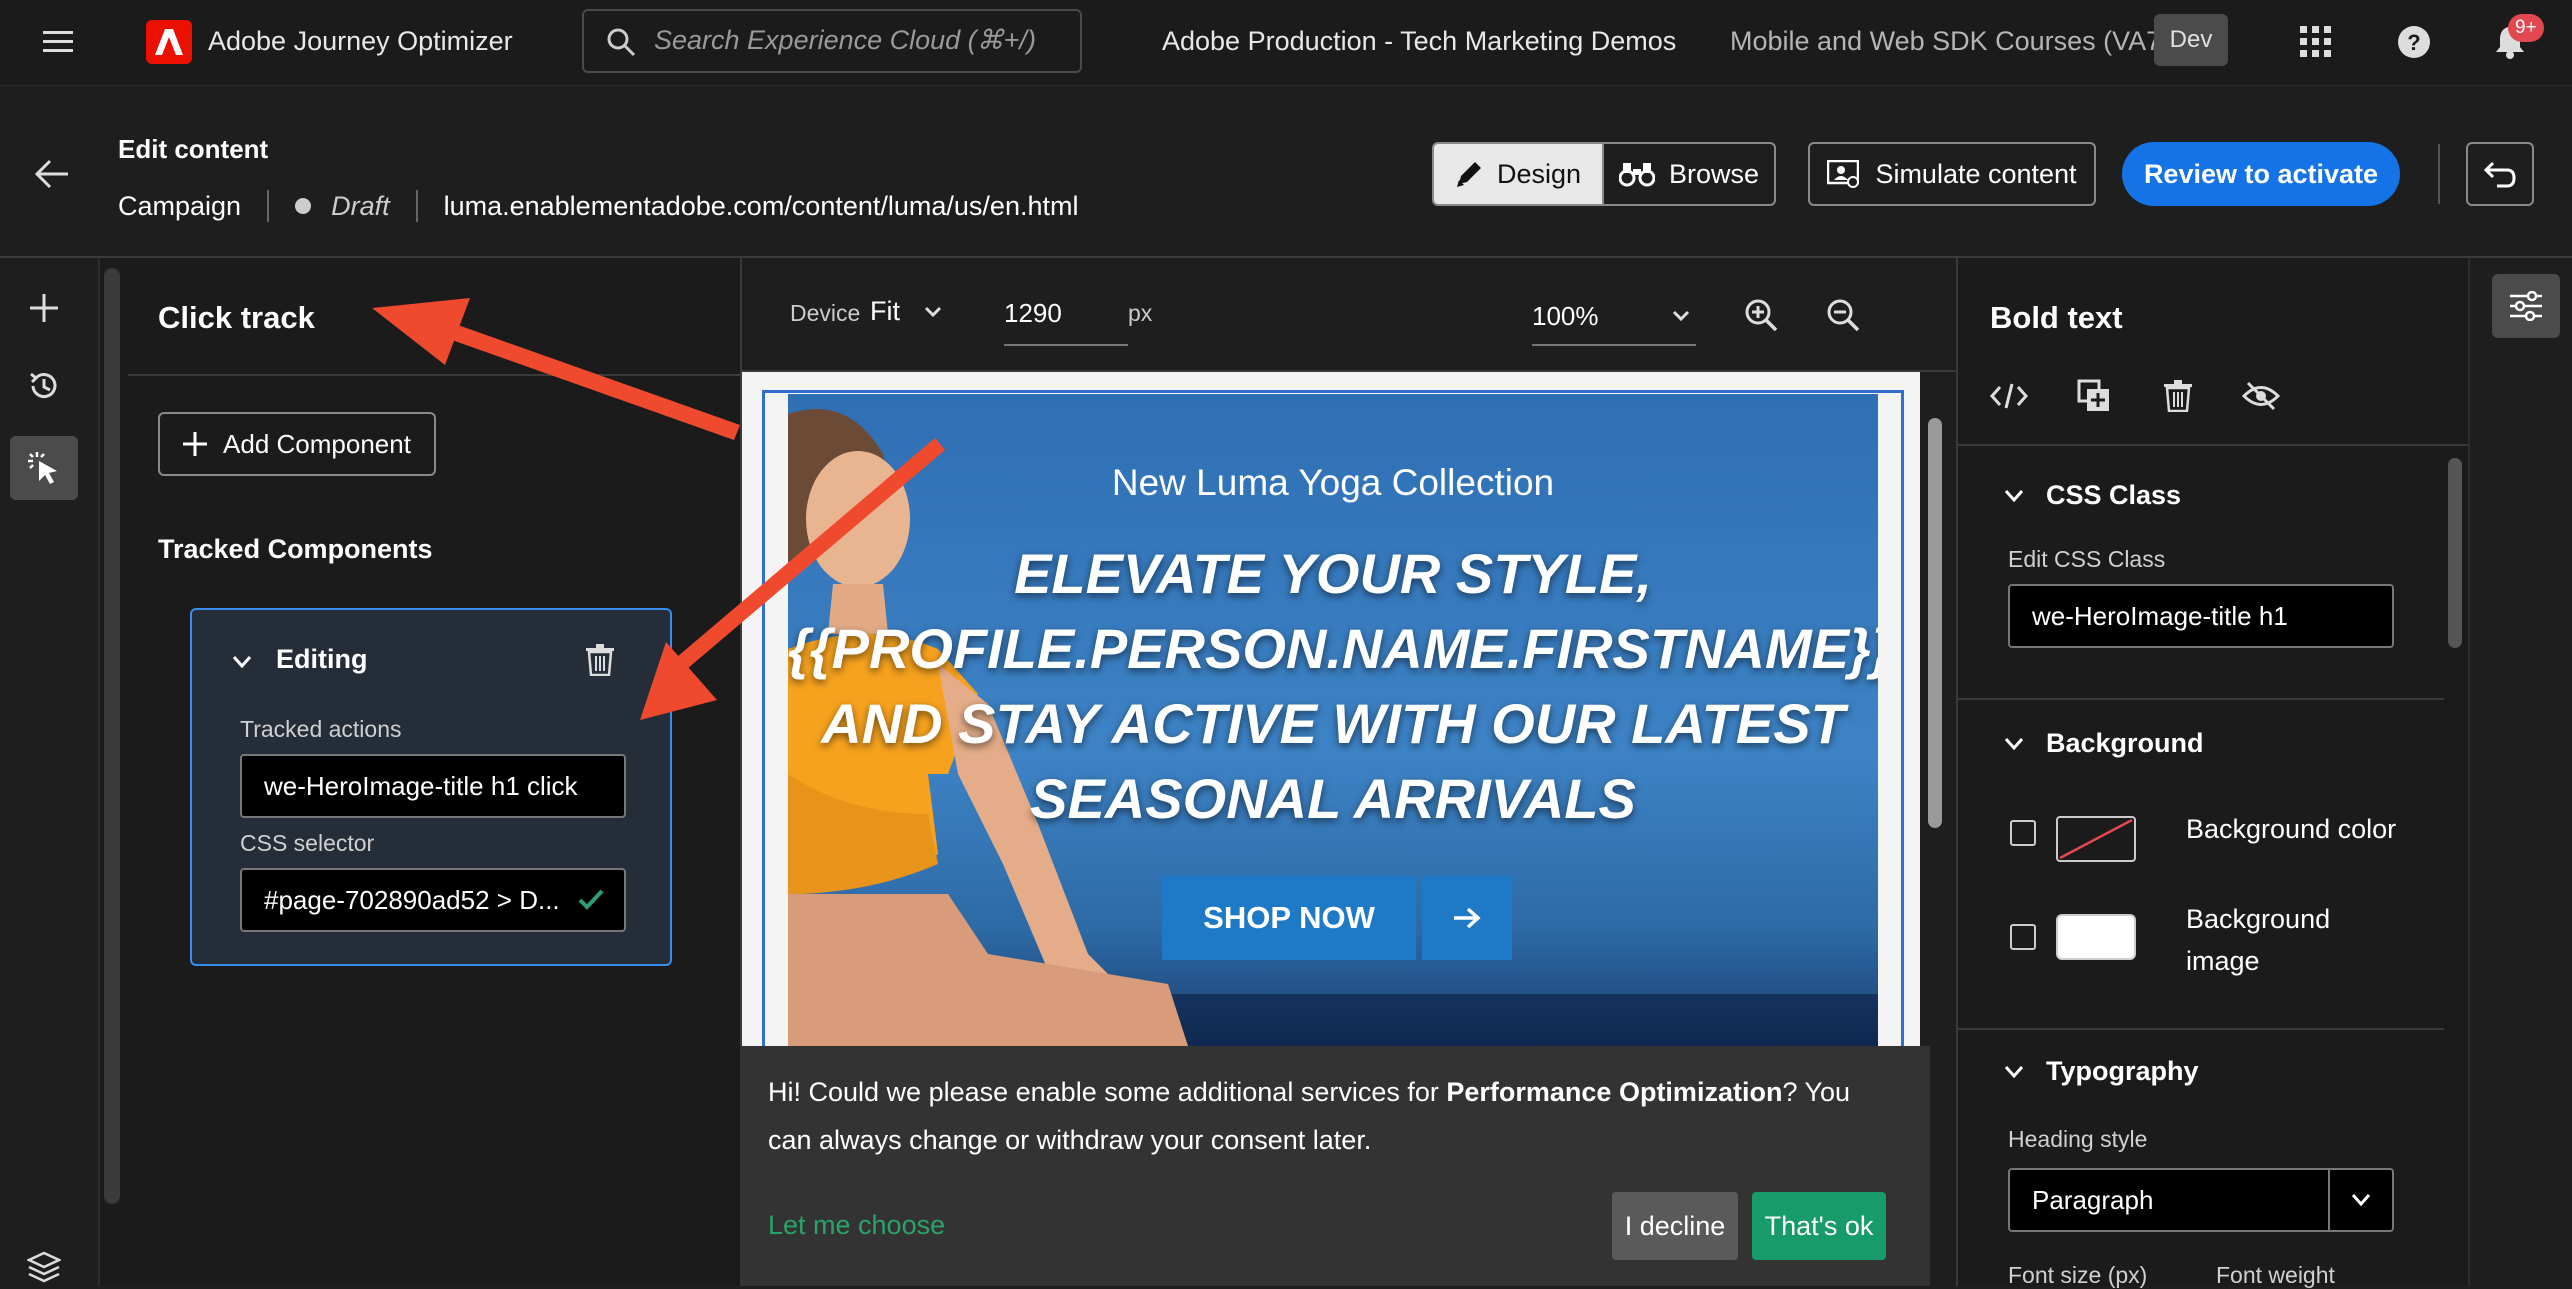 This screenshot has height=1289, width=2572. I want to click on shop-now-button: SHOP NOW, so click(1337, 918).